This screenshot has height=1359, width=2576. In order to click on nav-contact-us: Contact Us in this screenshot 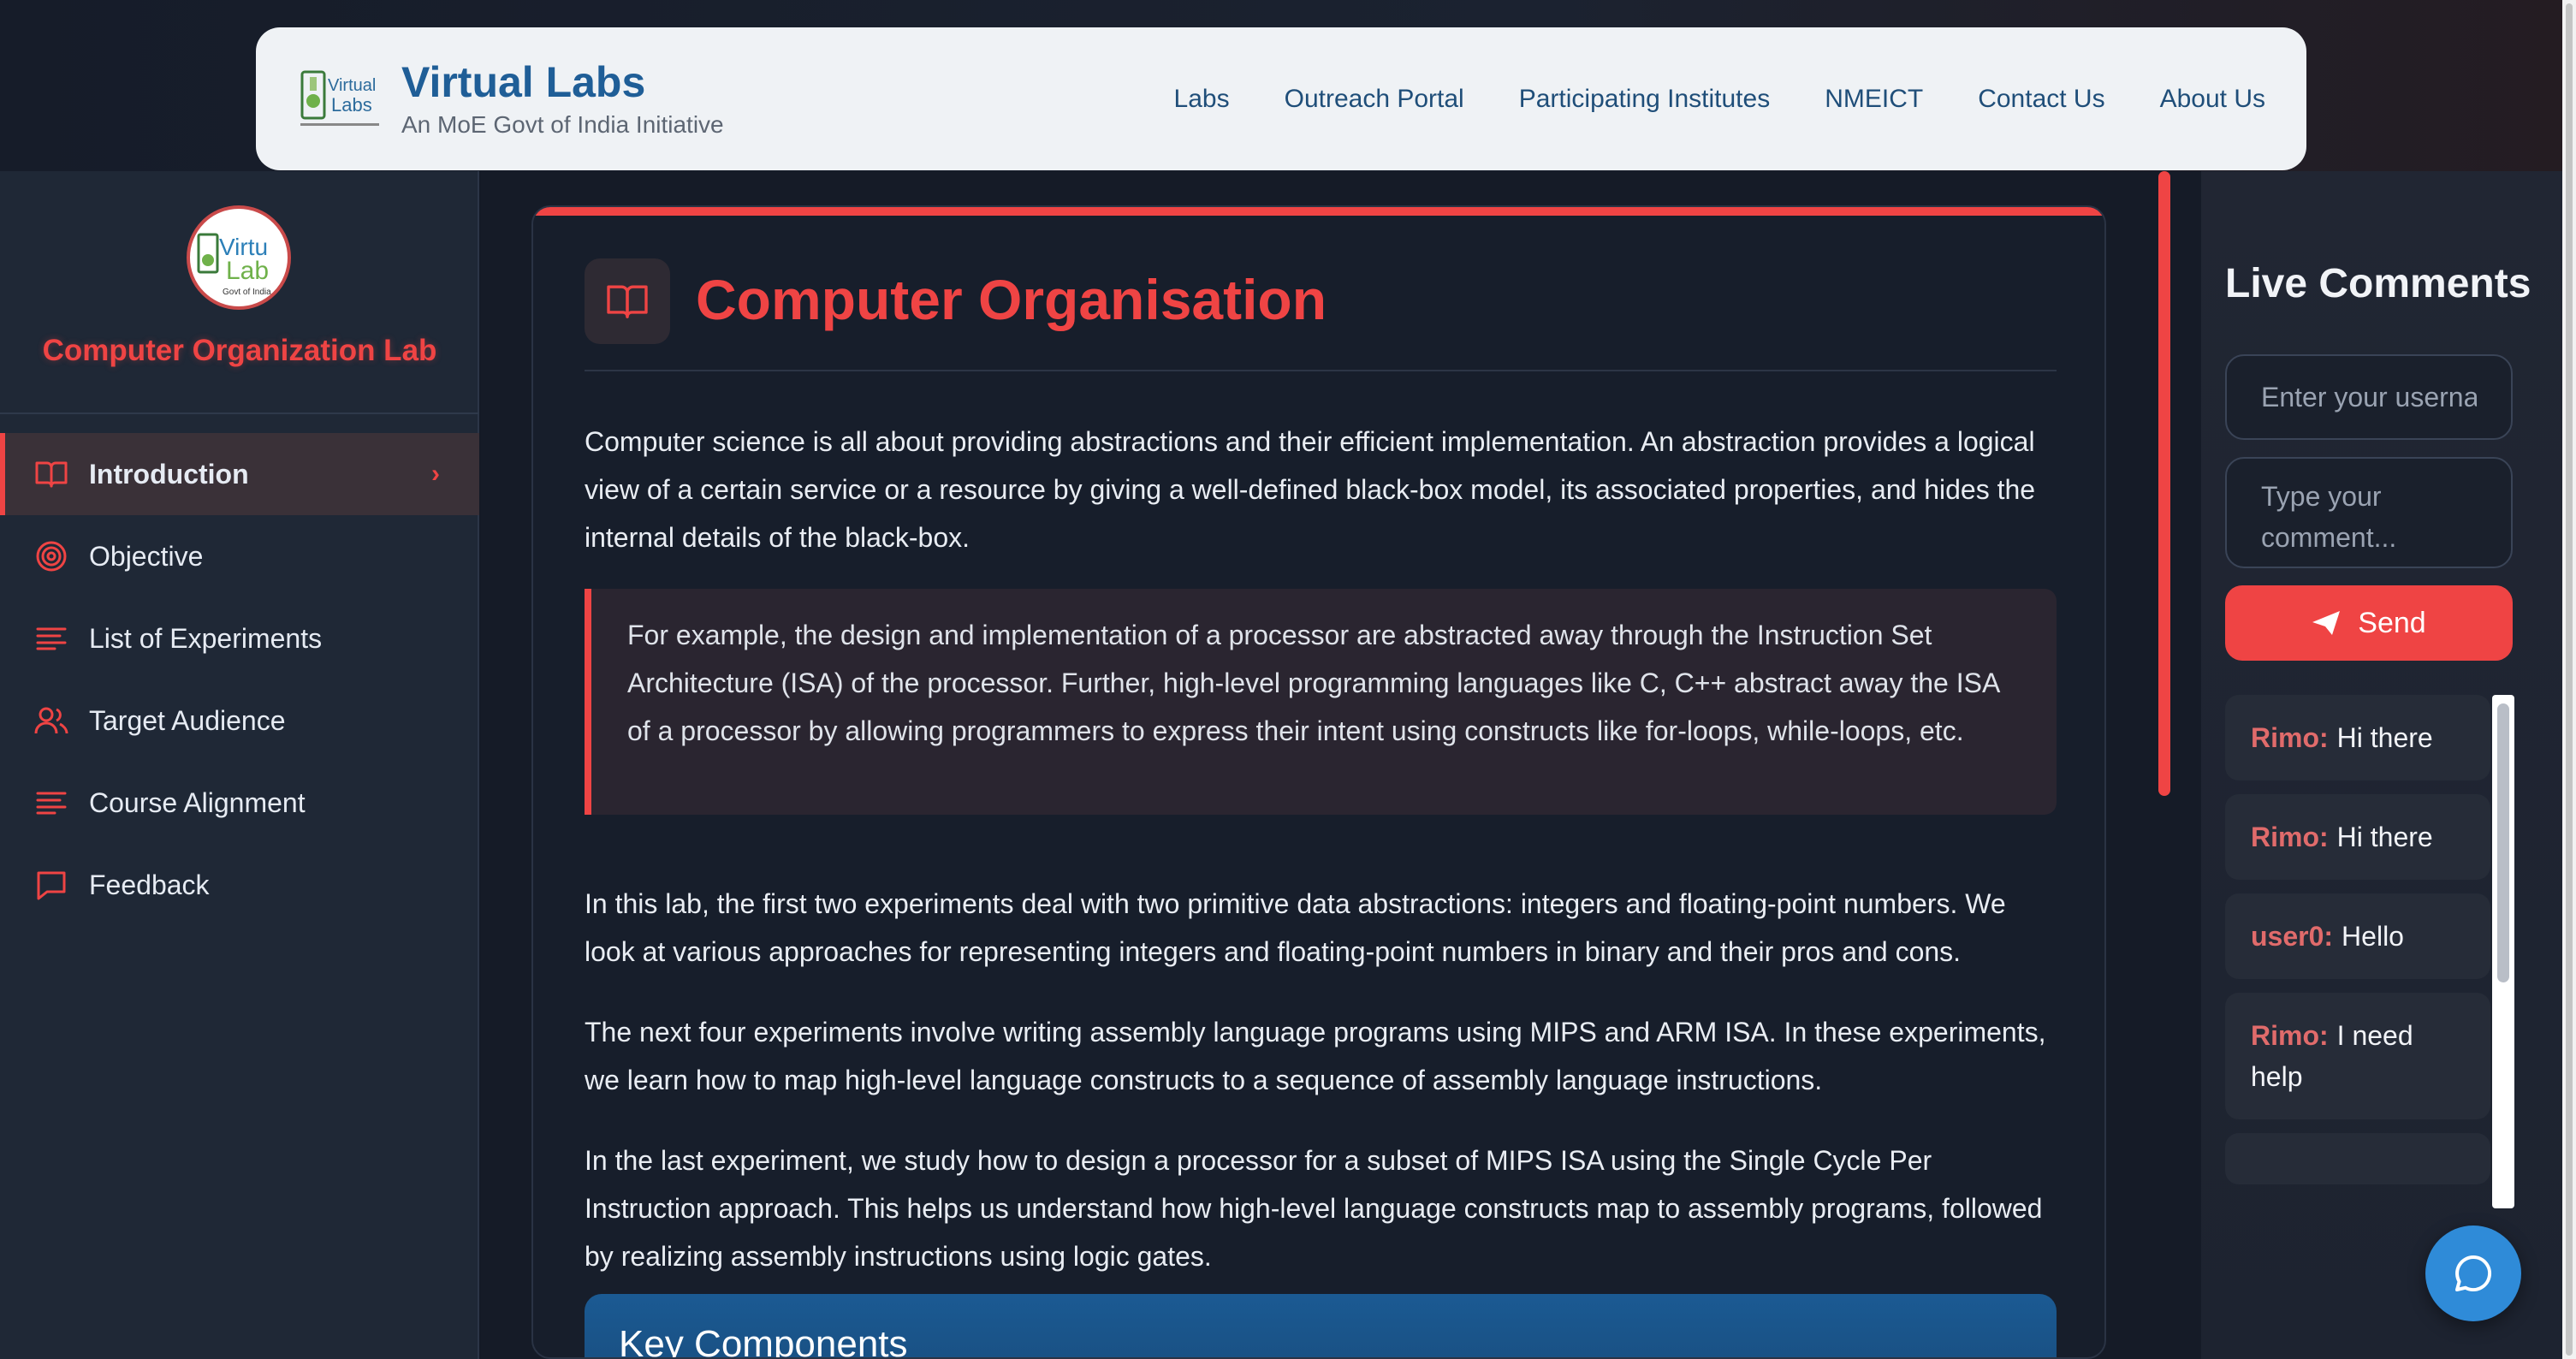, I will do `click(2041, 99)`.